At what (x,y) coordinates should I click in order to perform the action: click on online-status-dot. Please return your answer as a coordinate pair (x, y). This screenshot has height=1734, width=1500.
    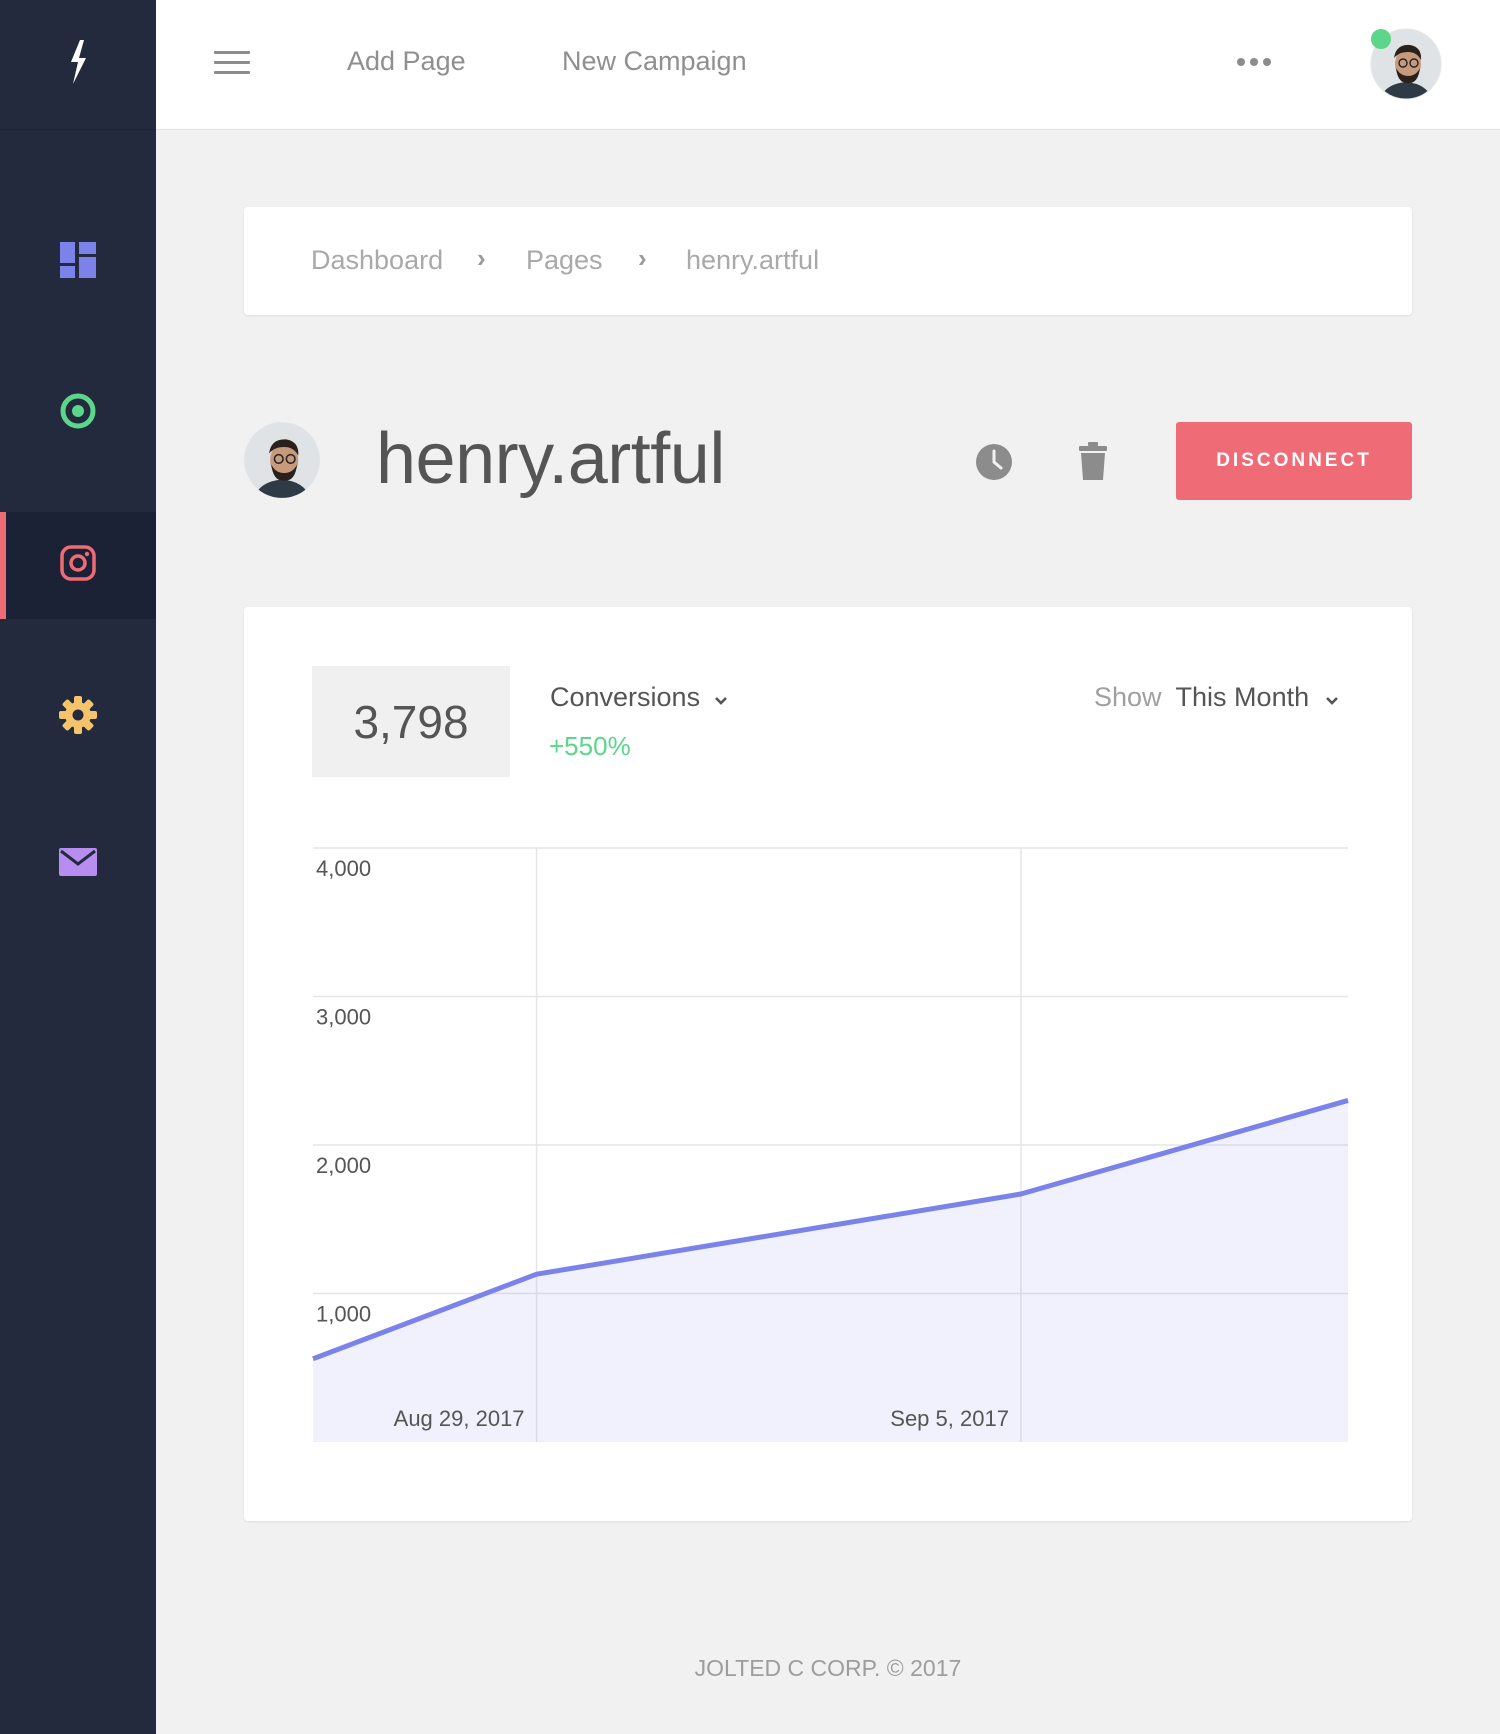
    Looking at the image, I should click on (1381, 39).